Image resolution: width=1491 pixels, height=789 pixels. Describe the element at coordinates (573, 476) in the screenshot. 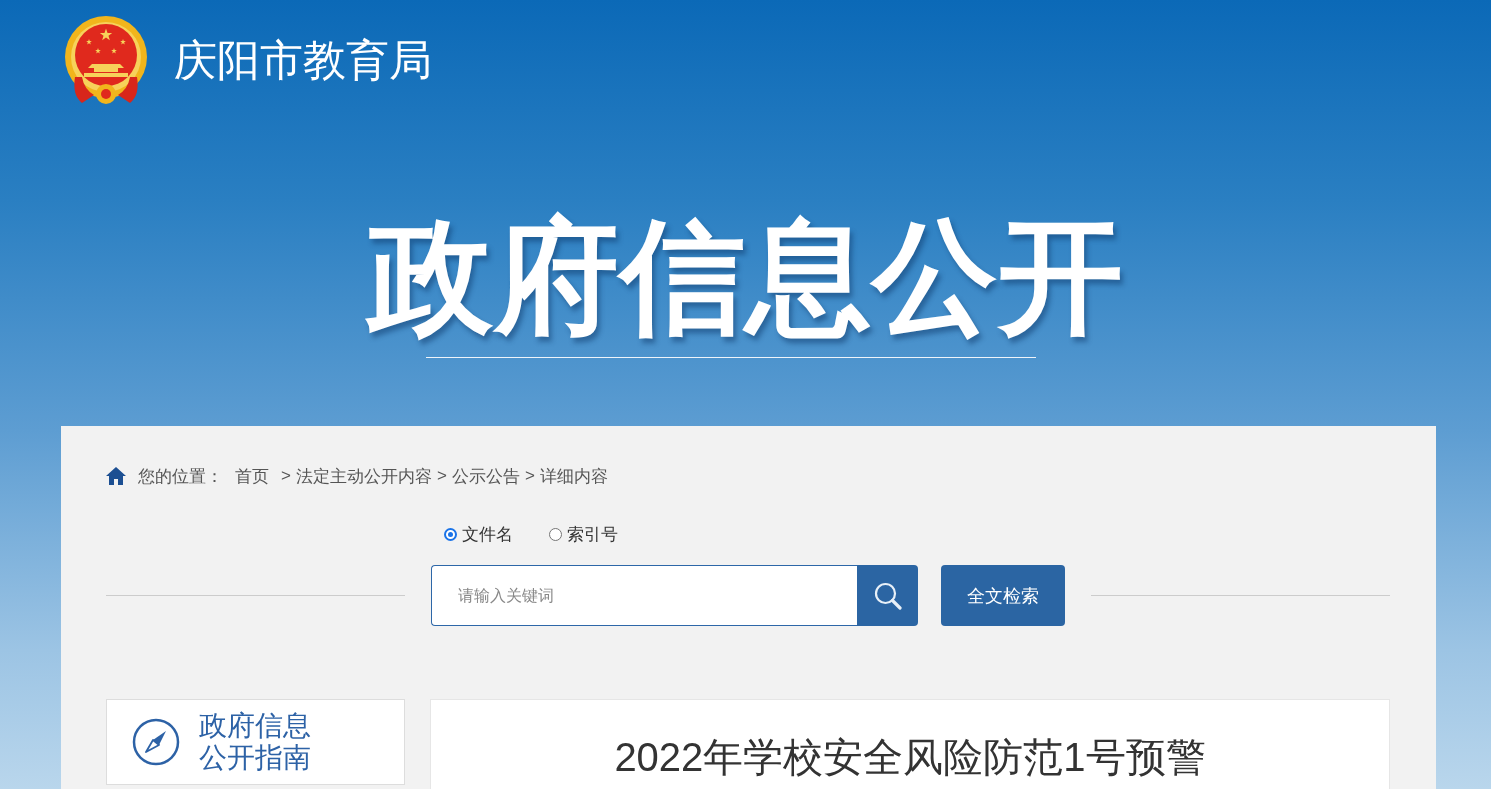

I see `breadcrumb-link: 详细内容` at that location.